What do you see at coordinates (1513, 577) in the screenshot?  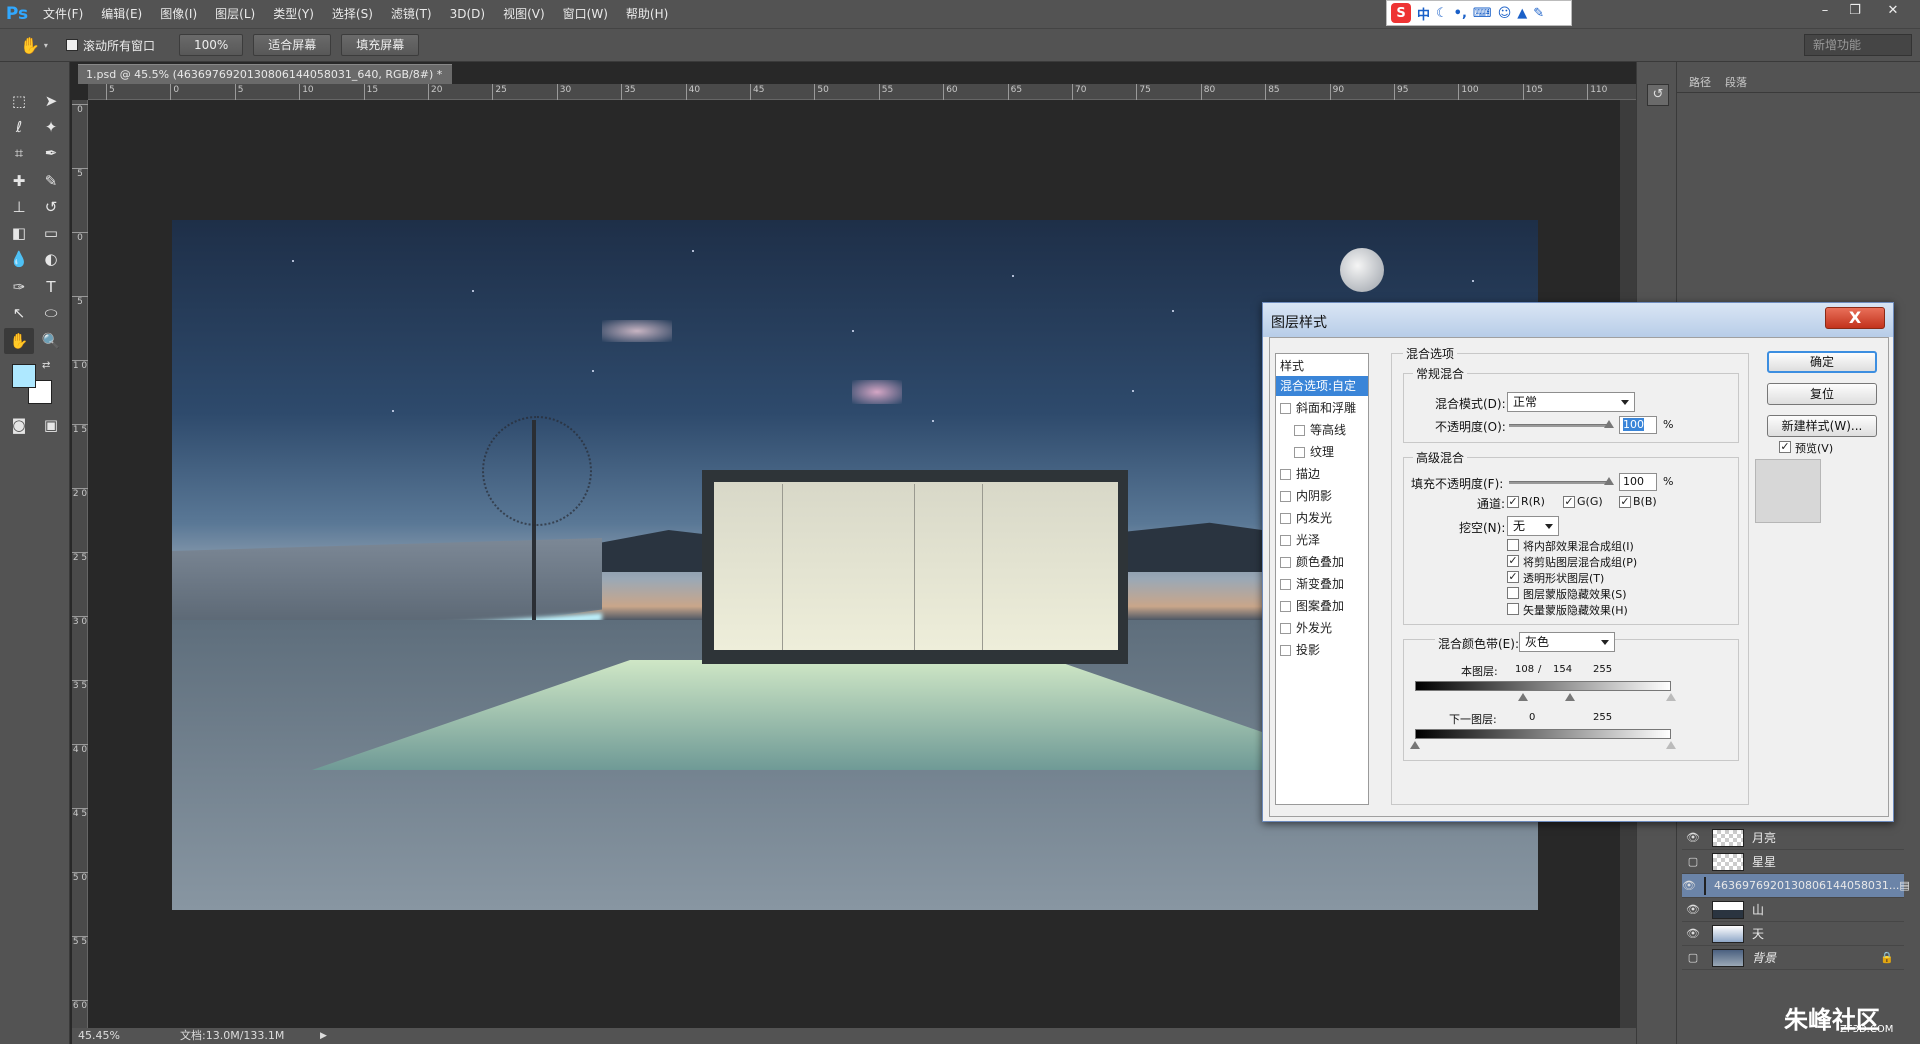 I see `adv-checkbox-2: ✓` at bounding box center [1513, 577].